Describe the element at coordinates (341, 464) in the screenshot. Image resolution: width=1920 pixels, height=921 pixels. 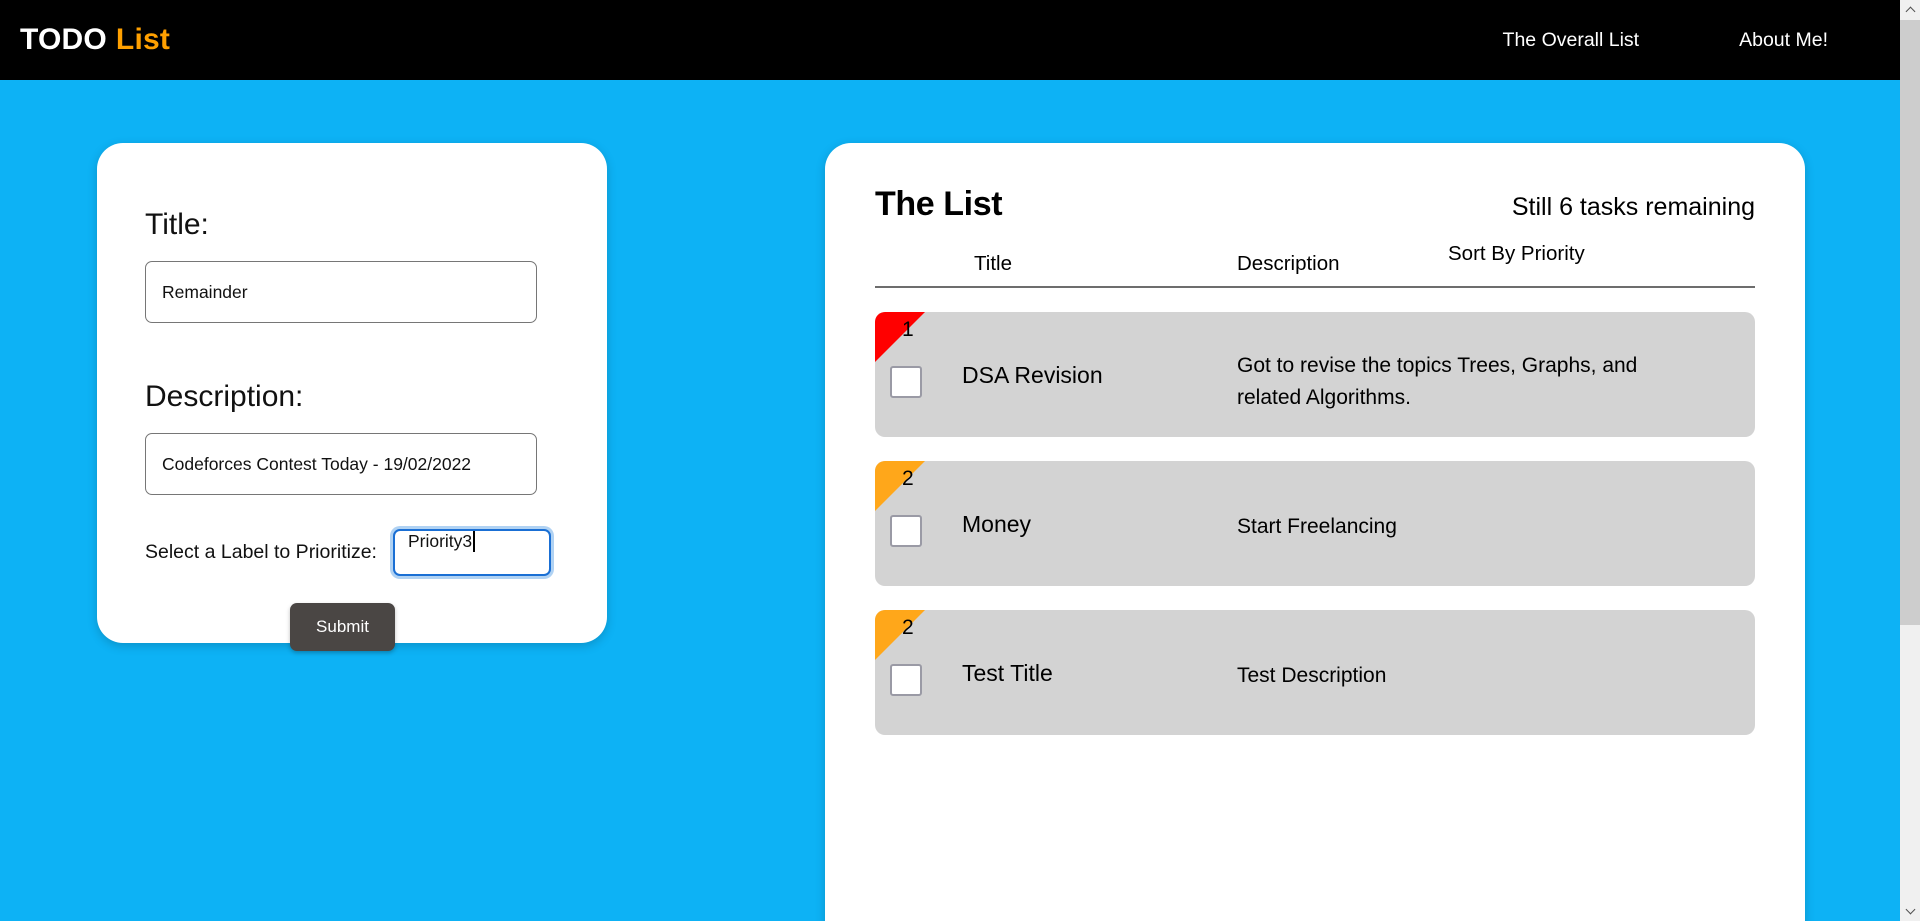
I see `description-input` at that location.